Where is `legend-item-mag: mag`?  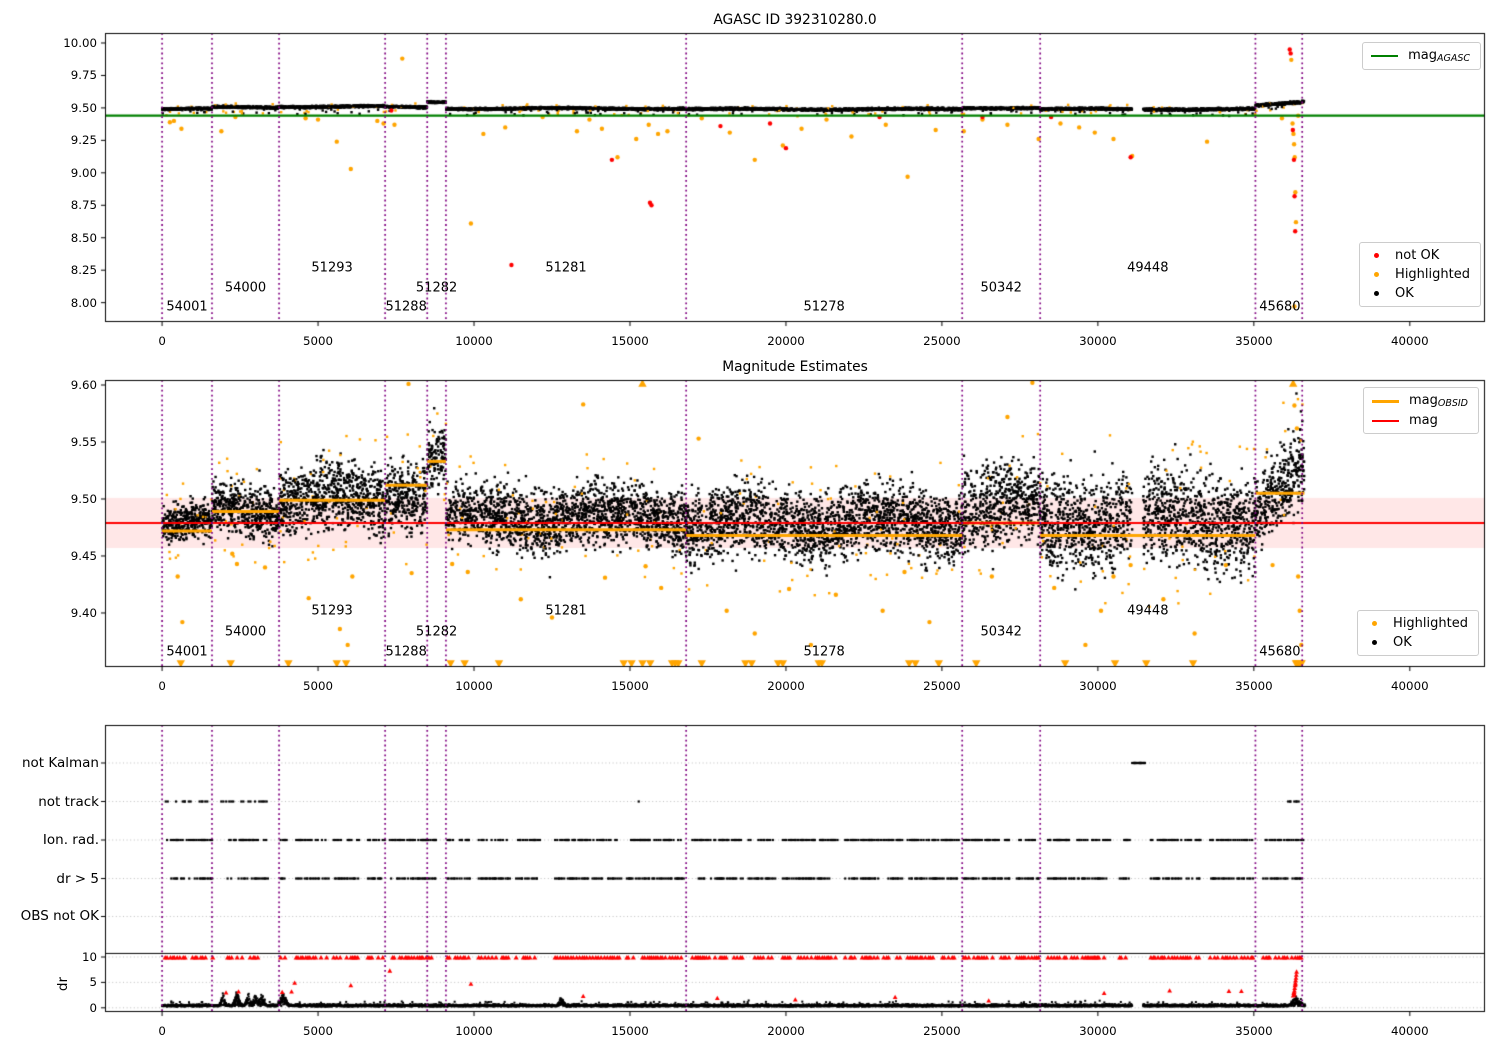
legend-item-mag: mag is located at coordinates (1419, 420).